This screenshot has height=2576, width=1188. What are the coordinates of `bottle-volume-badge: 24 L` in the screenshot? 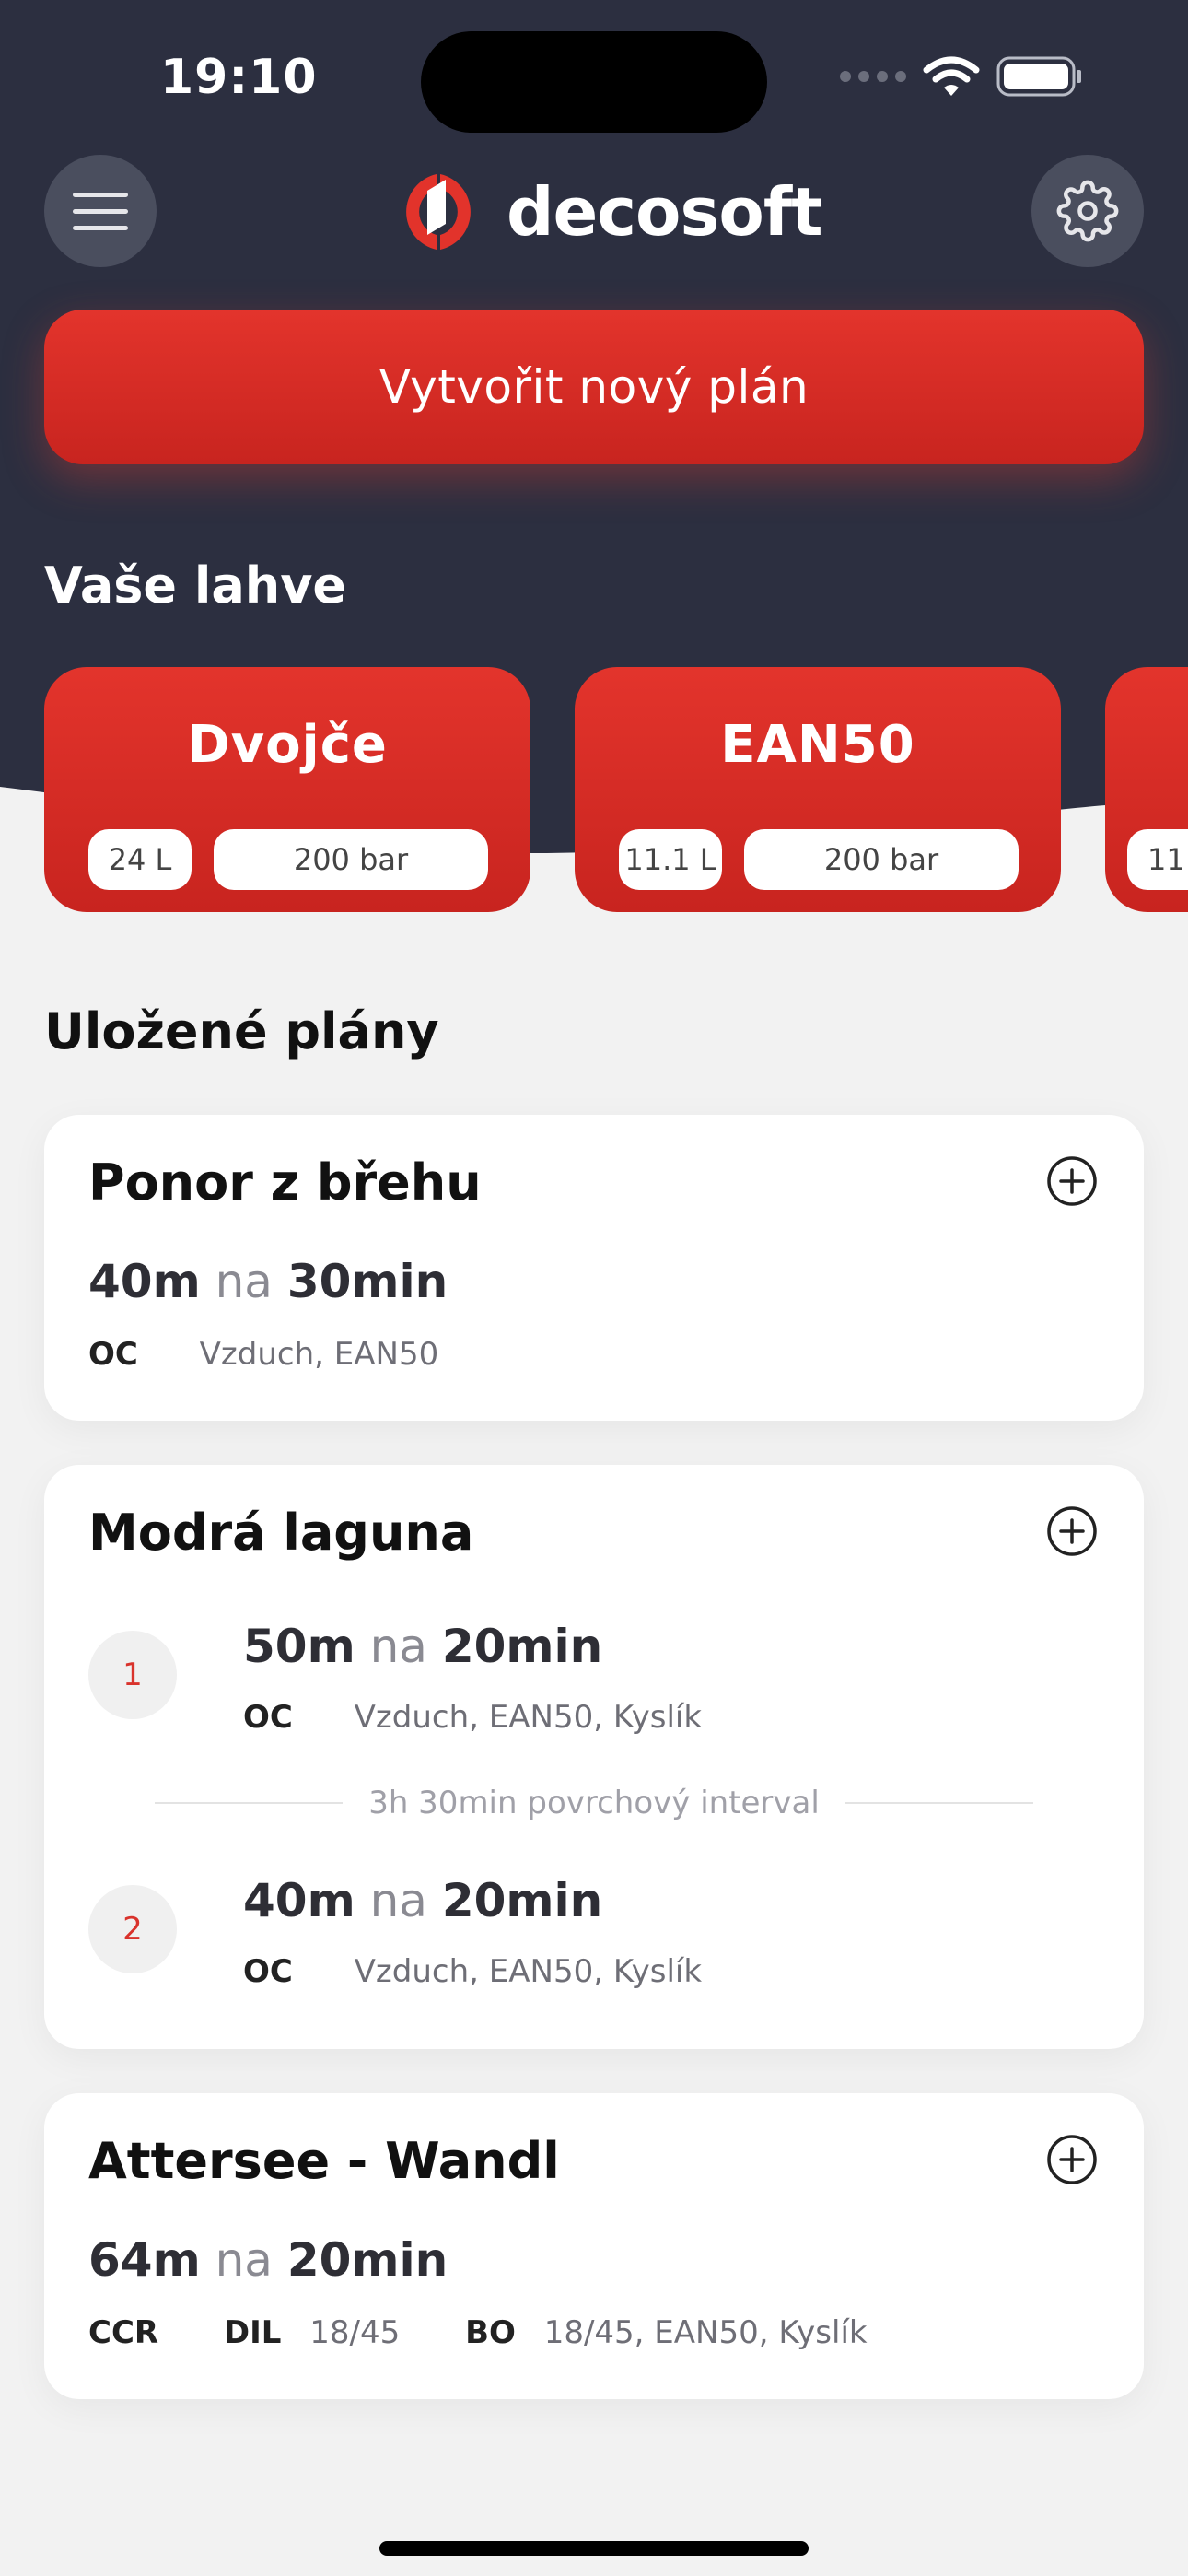 It's located at (140, 859).